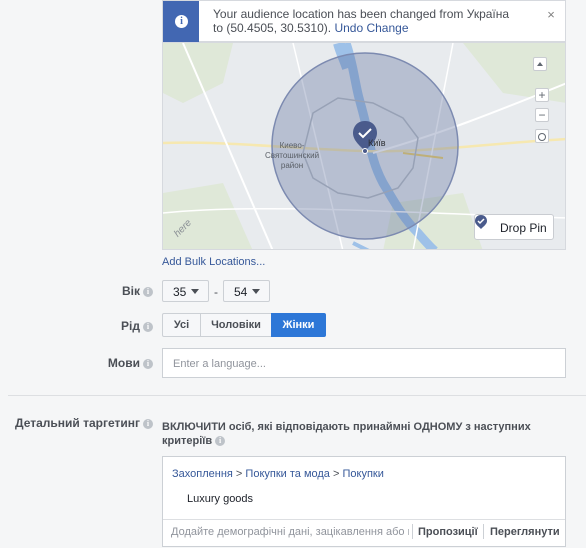 The height and width of the screenshot is (548, 586). Describe the element at coordinates (525, 532) in the screenshot. I see `browse-button: Переглянути` at that location.